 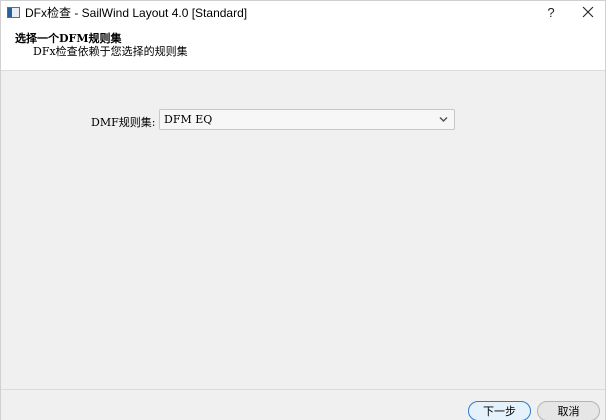 I want to click on help-button: ?, so click(x=551, y=12).